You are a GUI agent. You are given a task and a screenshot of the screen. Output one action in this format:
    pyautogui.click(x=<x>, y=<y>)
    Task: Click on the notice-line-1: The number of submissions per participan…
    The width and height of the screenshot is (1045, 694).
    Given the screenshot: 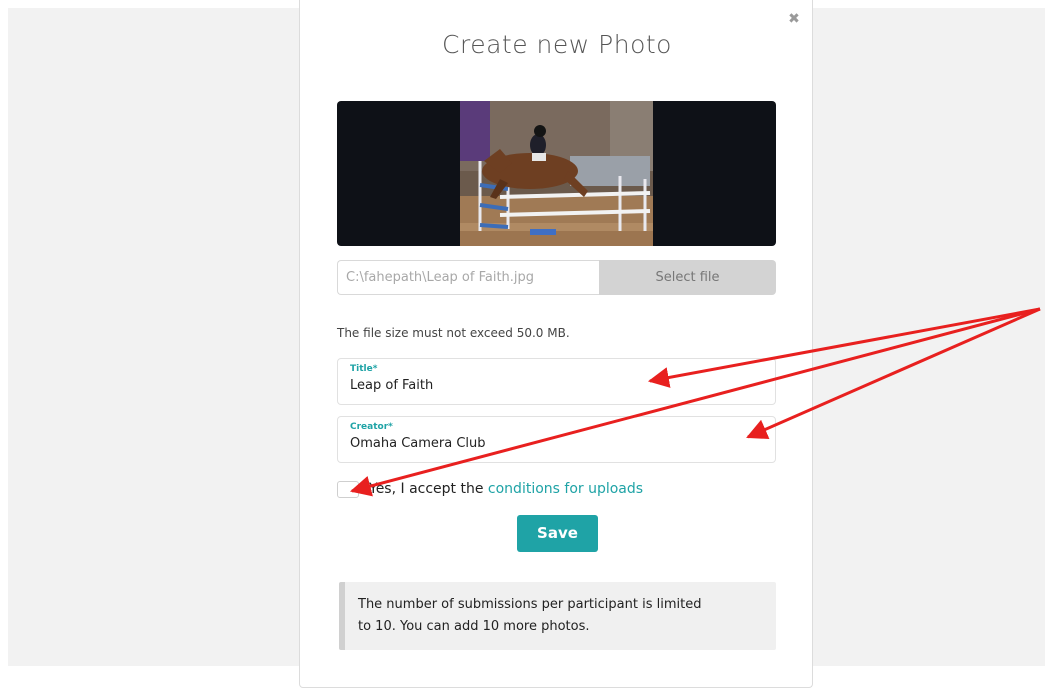 What is the action you would take?
    pyautogui.click(x=530, y=604)
    